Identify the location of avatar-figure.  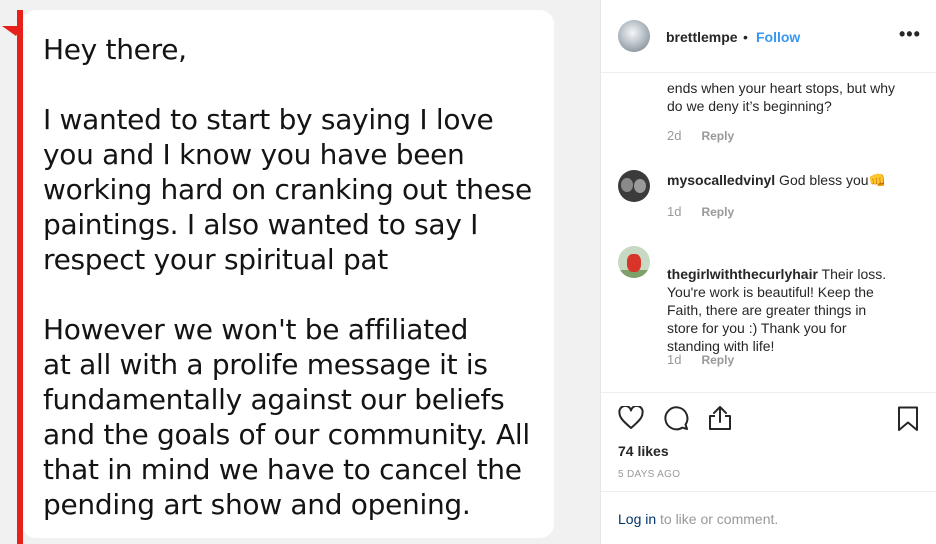
(634, 263).